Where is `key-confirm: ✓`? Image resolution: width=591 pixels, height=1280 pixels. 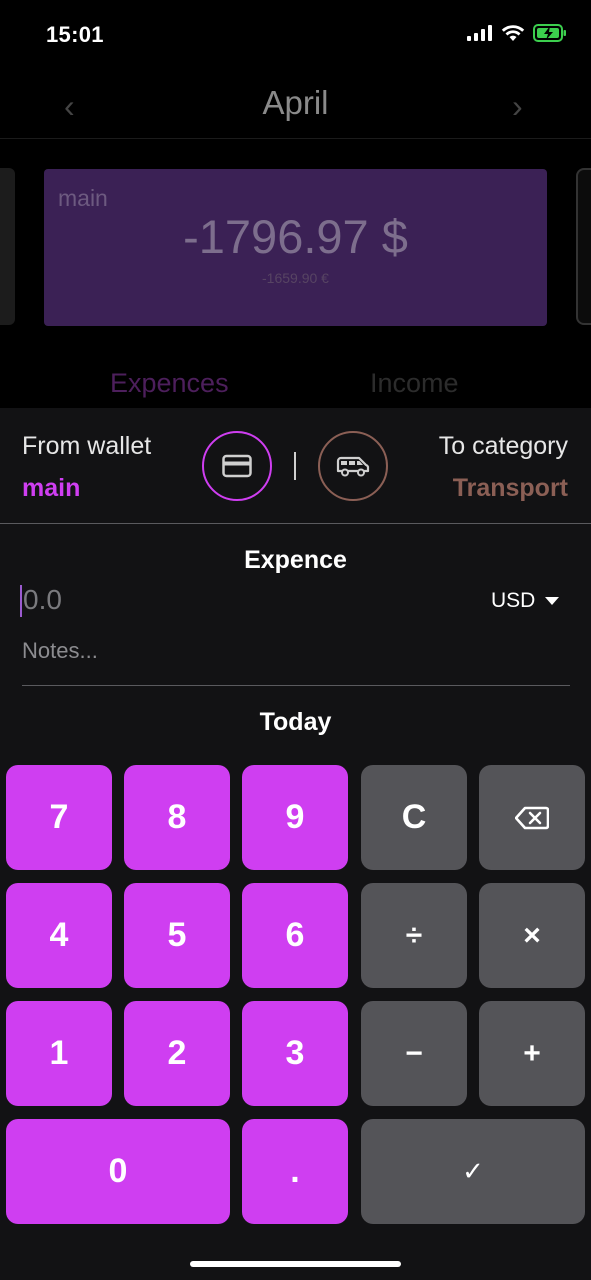
key-confirm: ✓ is located at coordinates (473, 1171).